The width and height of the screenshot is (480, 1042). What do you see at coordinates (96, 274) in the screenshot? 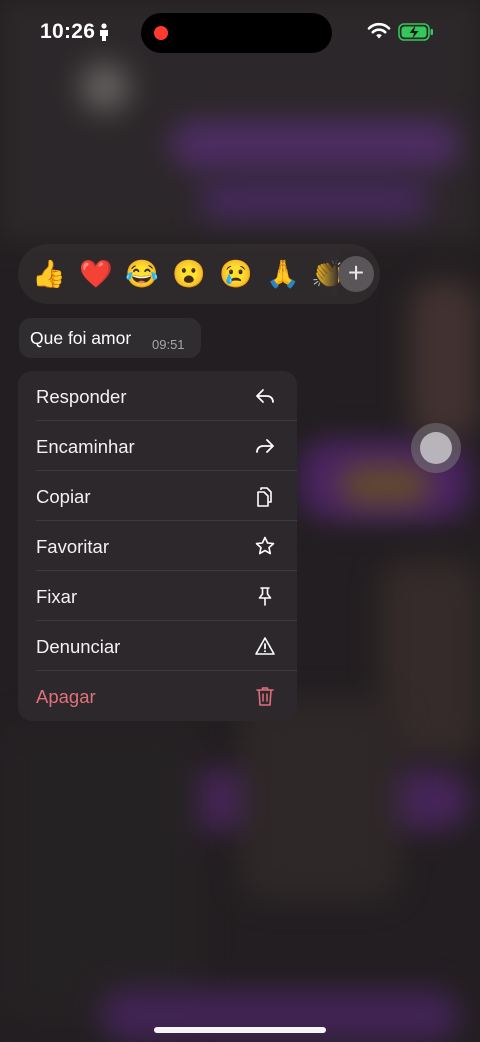
I see `reaction-heart: ❤️` at bounding box center [96, 274].